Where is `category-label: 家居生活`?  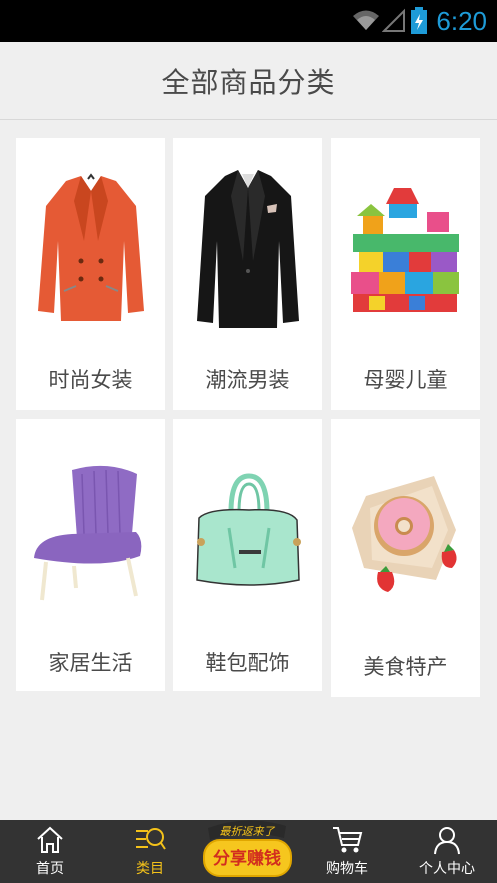
category-label: 家居生活 is located at coordinates (90, 663).